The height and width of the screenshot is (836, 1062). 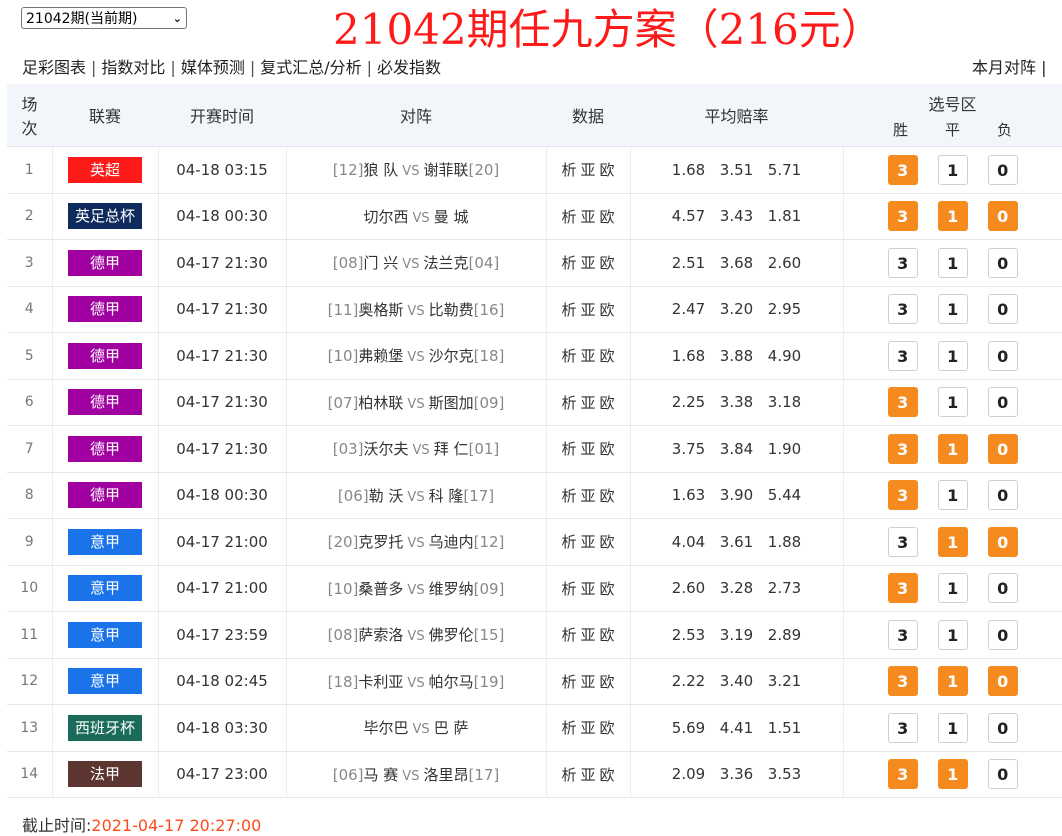 I want to click on nav-link-betfair-index: 必发指数, so click(x=409, y=67).